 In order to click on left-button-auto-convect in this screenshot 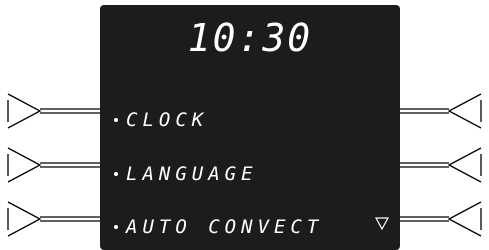, I will do `click(53, 219)`.